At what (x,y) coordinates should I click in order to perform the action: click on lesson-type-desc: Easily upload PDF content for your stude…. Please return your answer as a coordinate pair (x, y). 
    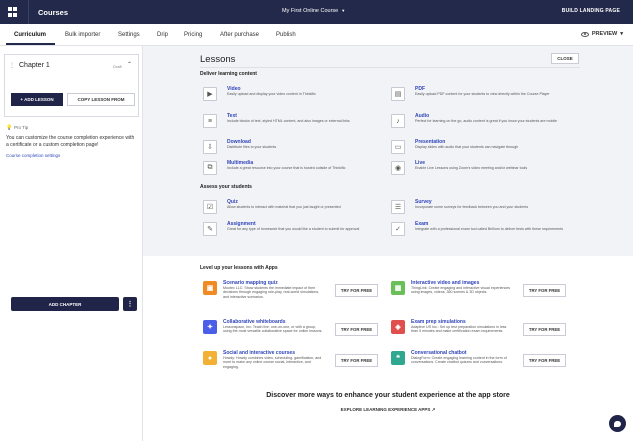
    Looking at the image, I should click on (482, 94).